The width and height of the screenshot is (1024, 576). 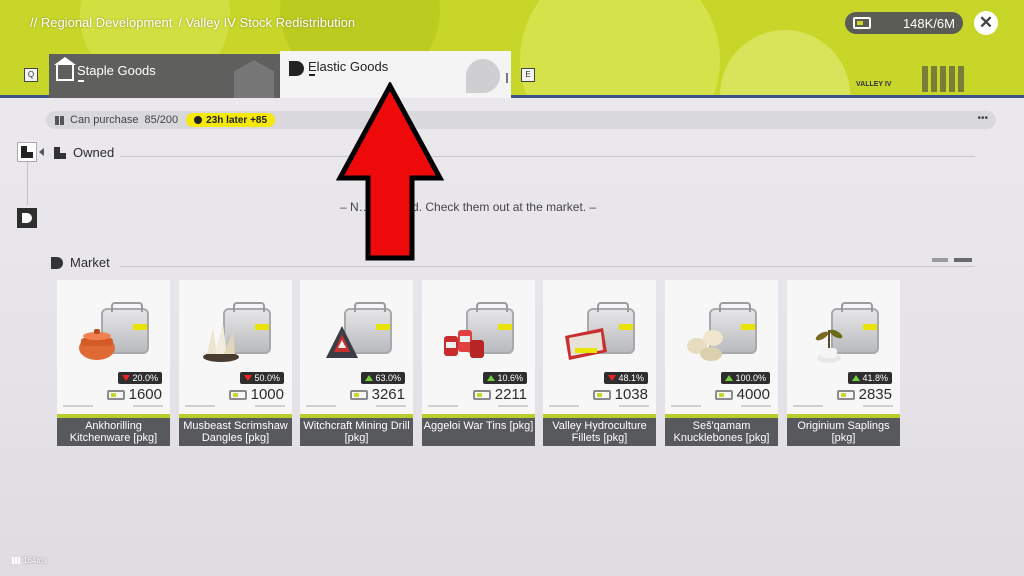 What do you see at coordinates (59, 120) in the screenshot?
I see `grid-icon` at bounding box center [59, 120].